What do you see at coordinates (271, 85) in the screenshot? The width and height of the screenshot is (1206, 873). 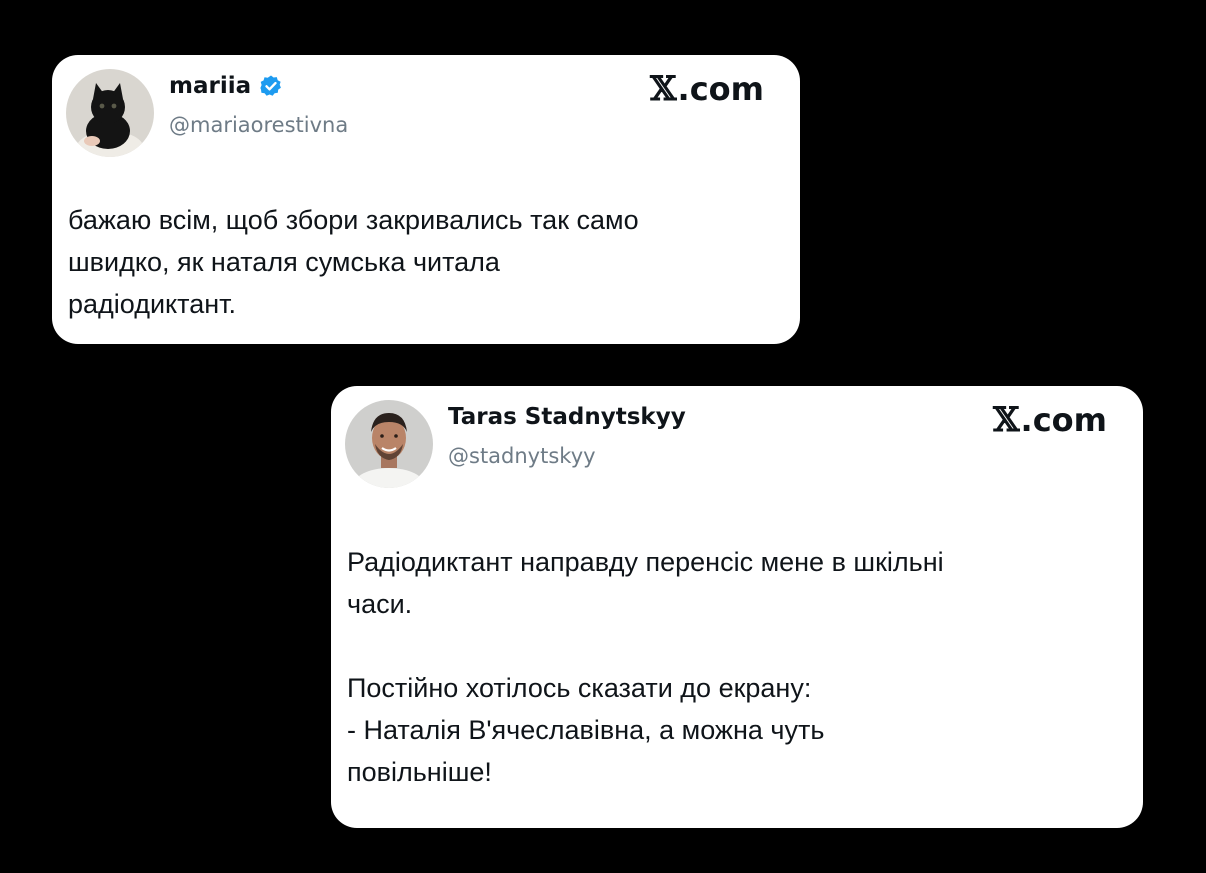 I see `verified-badge-icon` at bounding box center [271, 85].